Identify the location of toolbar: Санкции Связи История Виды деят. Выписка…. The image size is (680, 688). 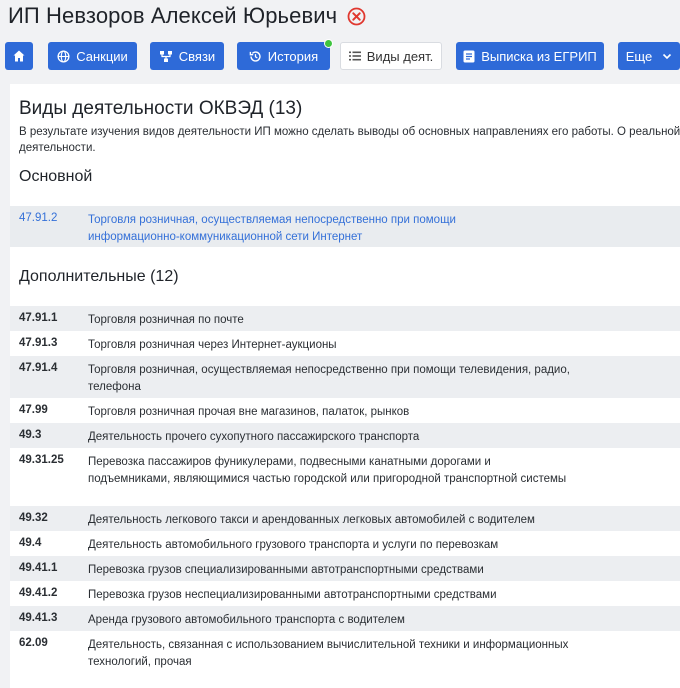
(342, 54).